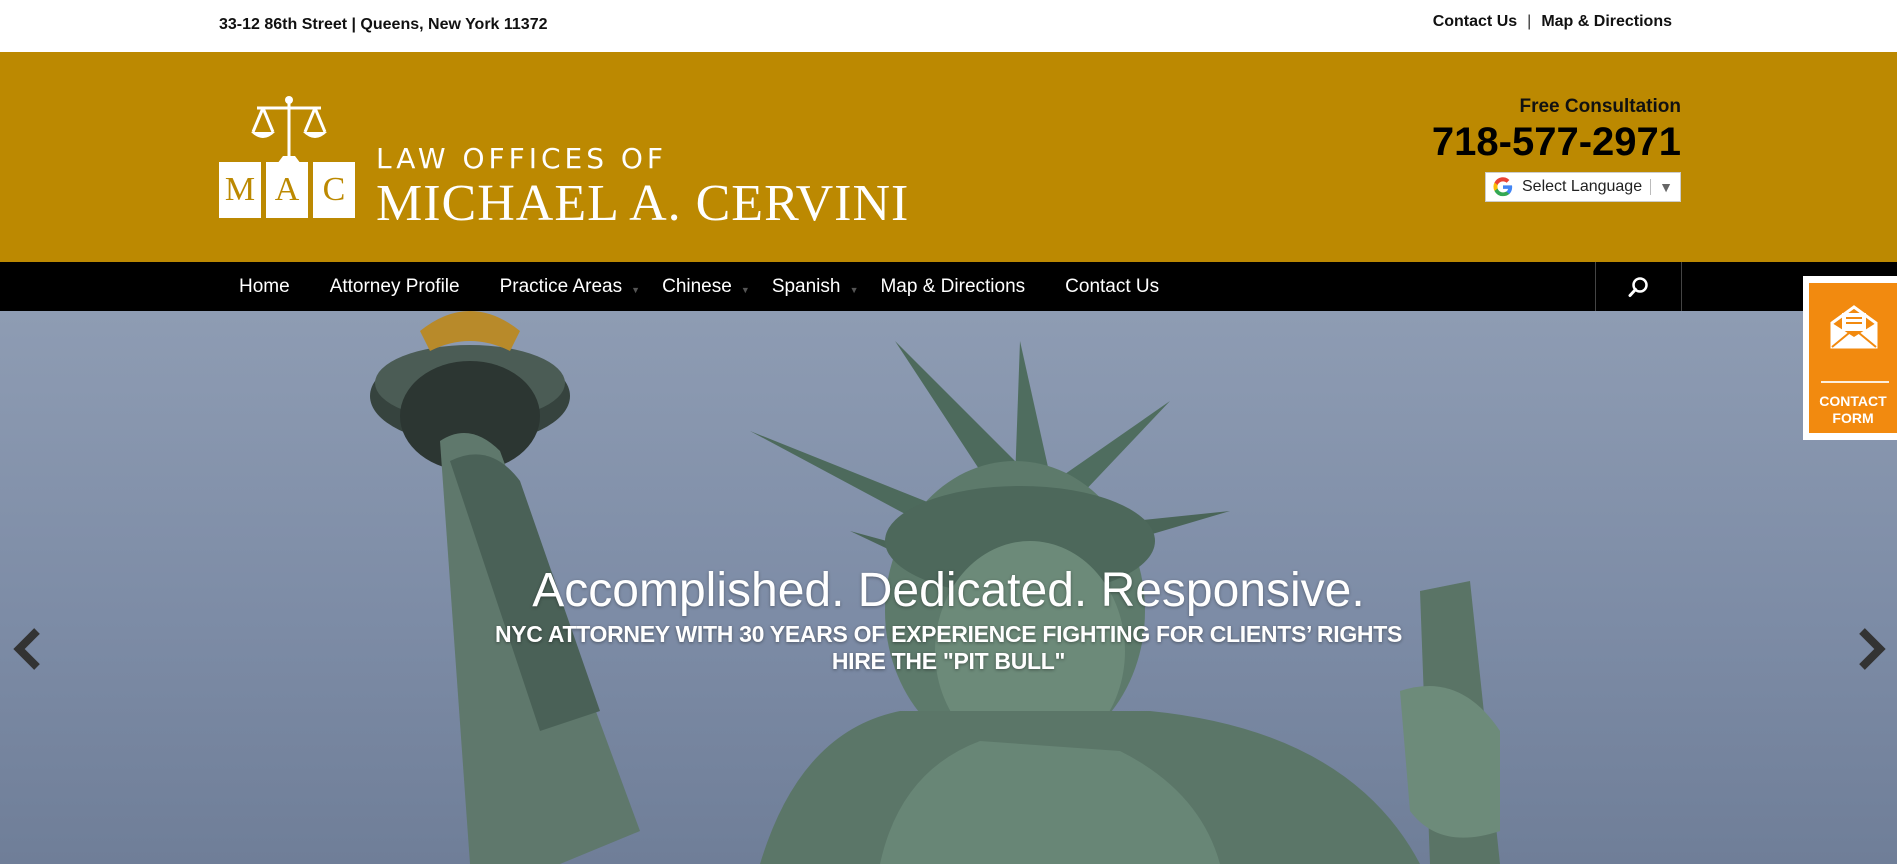  I want to click on language-select-label: Select Language, so click(1582, 186).